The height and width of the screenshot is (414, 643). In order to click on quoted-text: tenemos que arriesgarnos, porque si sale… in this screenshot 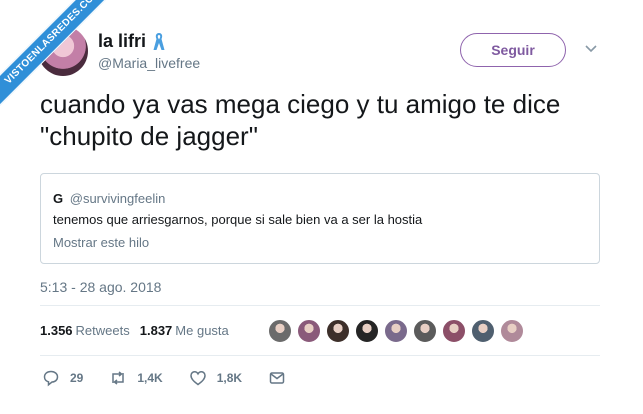, I will do `click(238, 219)`.